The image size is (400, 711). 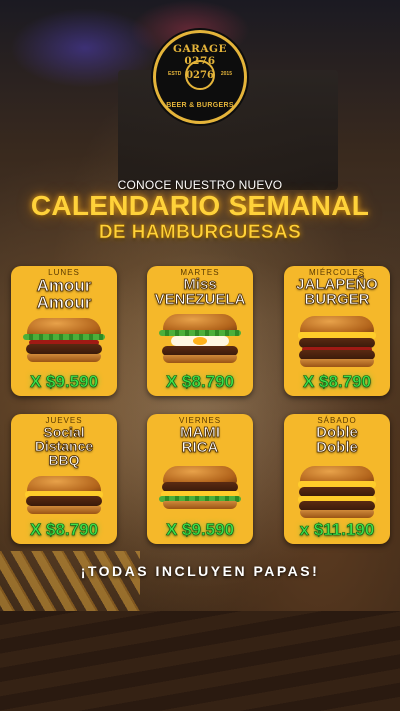 I want to click on day-card-sabado: SÁBADO Doble Doble x $11.190, so click(x=337, y=479).